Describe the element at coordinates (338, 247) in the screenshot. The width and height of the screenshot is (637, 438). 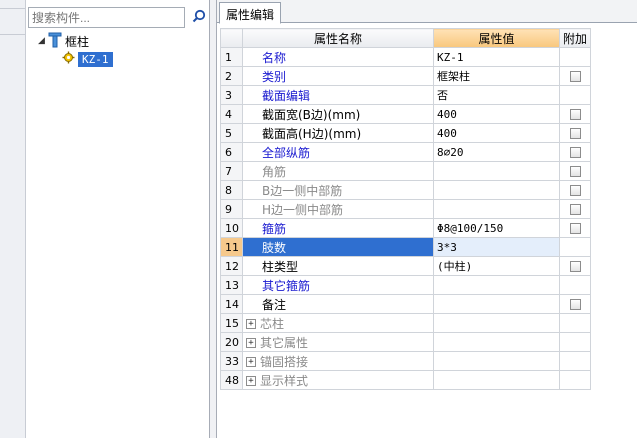
I see `property-name-cell: 肢数` at that location.